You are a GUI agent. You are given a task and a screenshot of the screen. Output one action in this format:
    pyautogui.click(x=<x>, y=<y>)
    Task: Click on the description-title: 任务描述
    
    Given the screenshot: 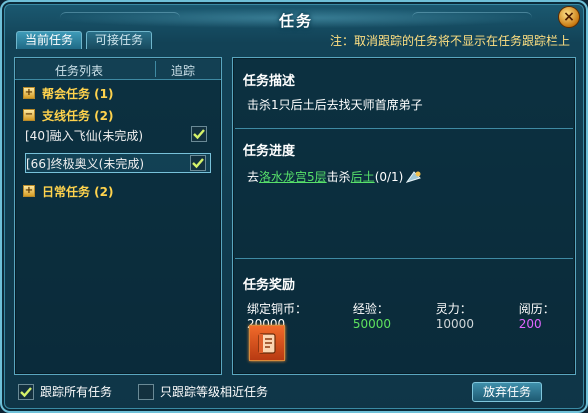 What is the action you would take?
    pyautogui.click(x=269, y=81)
    